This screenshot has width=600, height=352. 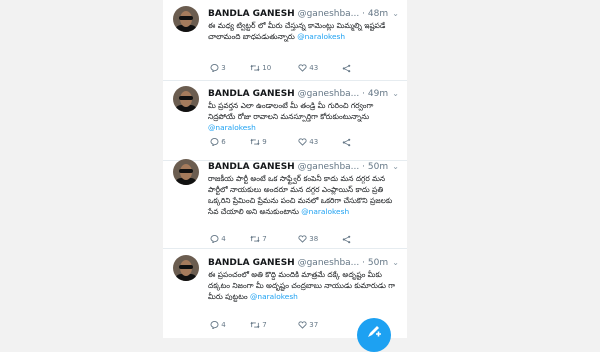 I want to click on reply-count: 3, so click(x=223, y=68).